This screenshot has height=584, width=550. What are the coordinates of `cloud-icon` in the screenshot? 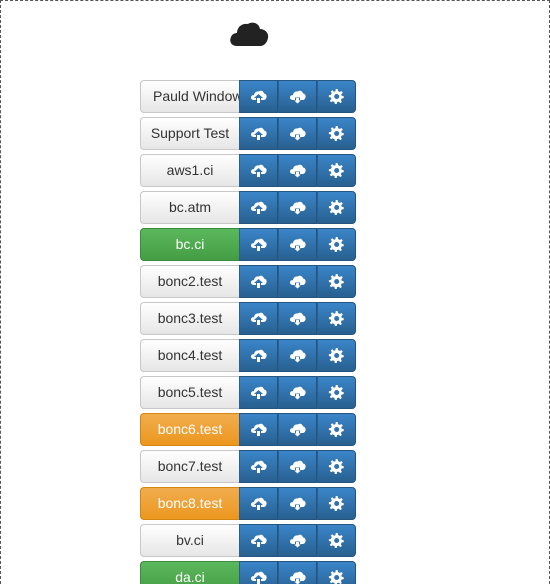 It's located at (249, 34).